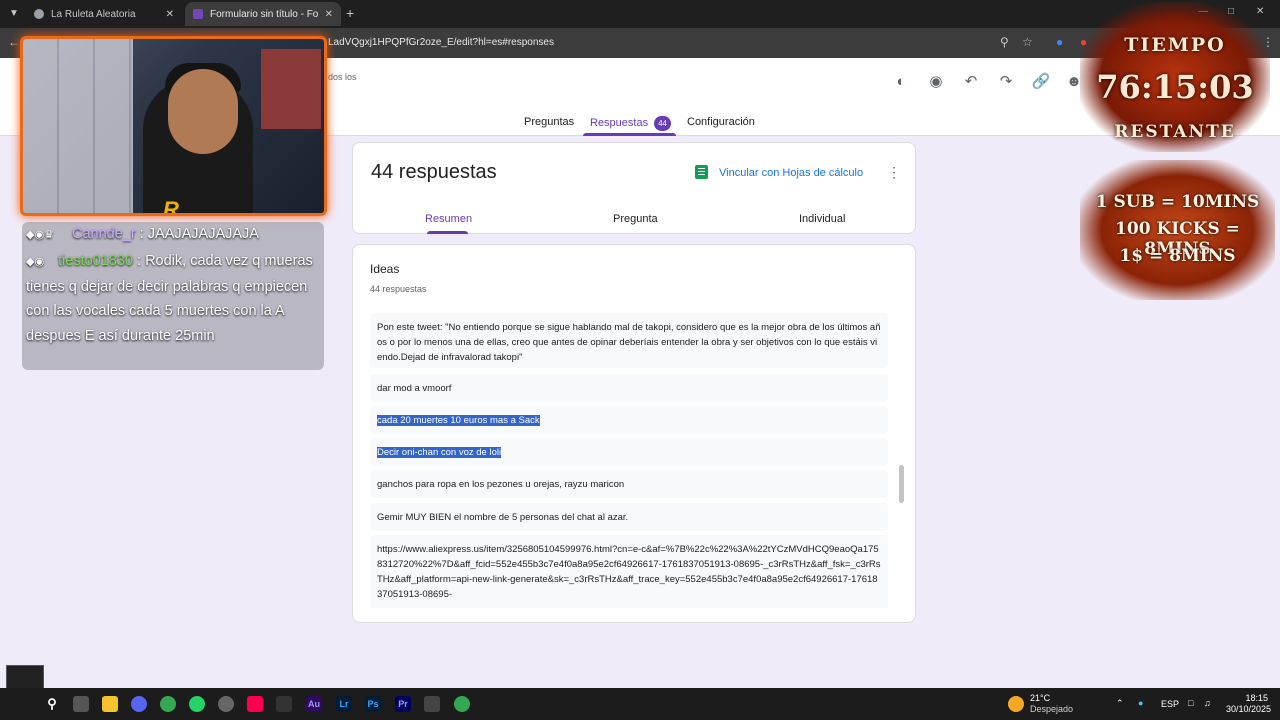 This screenshot has height=720, width=1280. Describe the element at coordinates (619, 123) in the screenshot. I see `tab-label: Respuestas` at that location.